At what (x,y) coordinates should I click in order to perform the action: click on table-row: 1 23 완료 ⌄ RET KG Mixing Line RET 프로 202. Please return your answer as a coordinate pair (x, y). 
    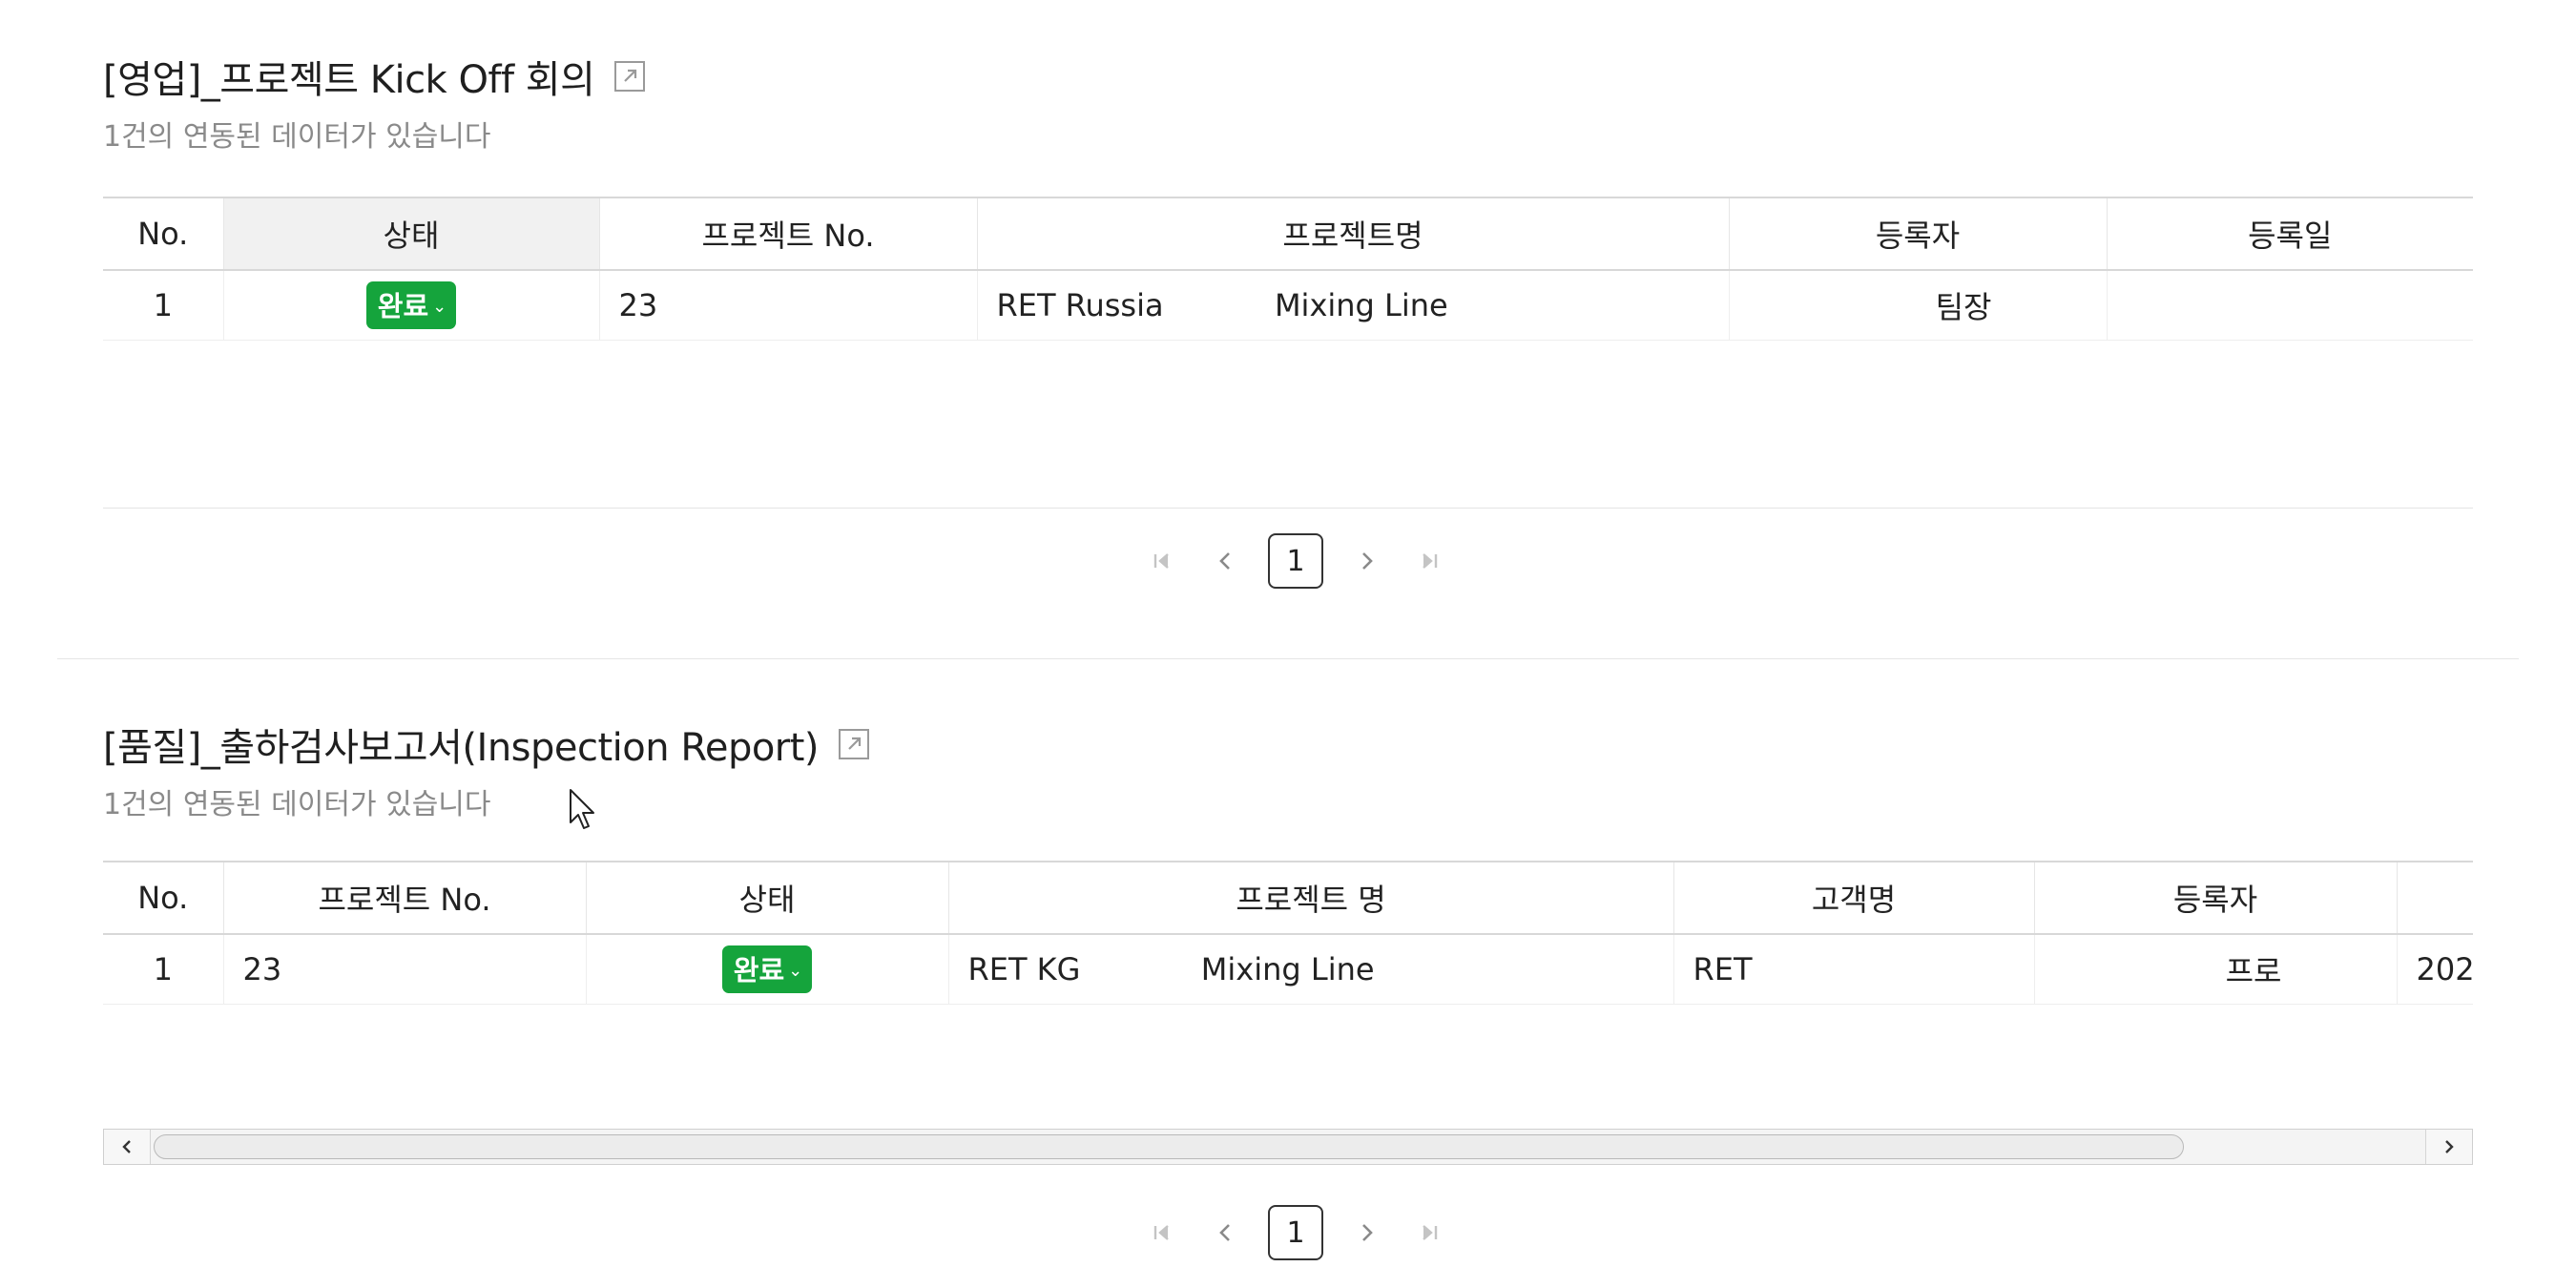
    Looking at the image, I should click on (1288, 969).